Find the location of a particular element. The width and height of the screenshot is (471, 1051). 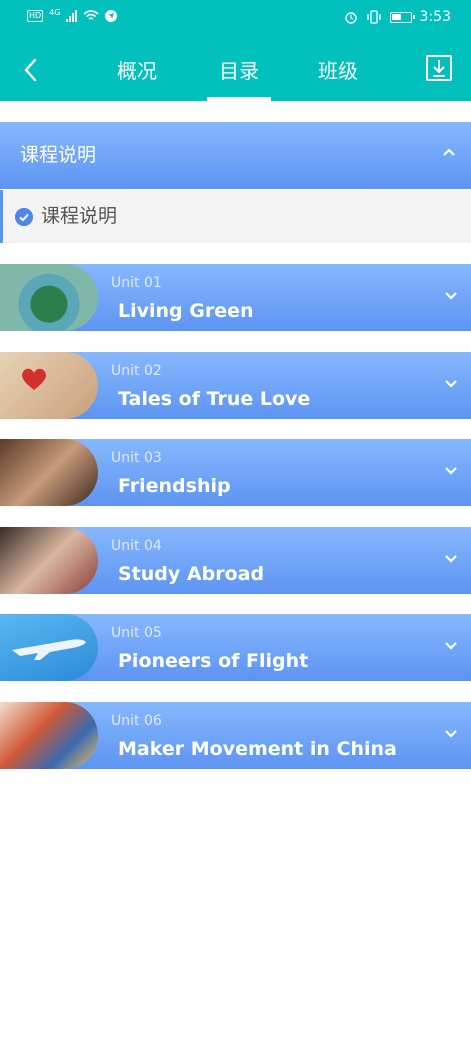

active-tab-indicator is located at coordinates (239, 99).